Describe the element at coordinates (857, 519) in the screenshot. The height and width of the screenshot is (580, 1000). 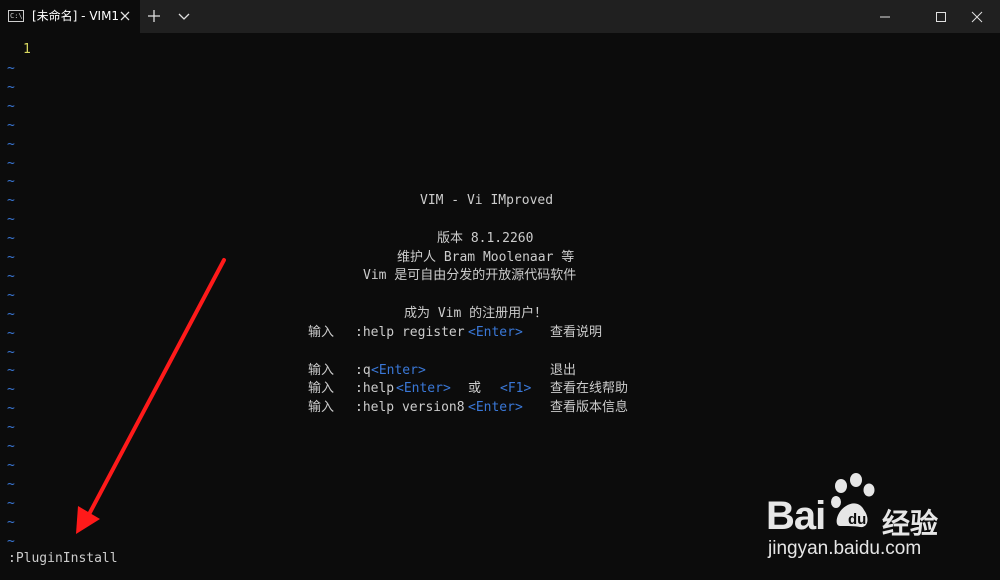
I see `svg-text: du` at that location.